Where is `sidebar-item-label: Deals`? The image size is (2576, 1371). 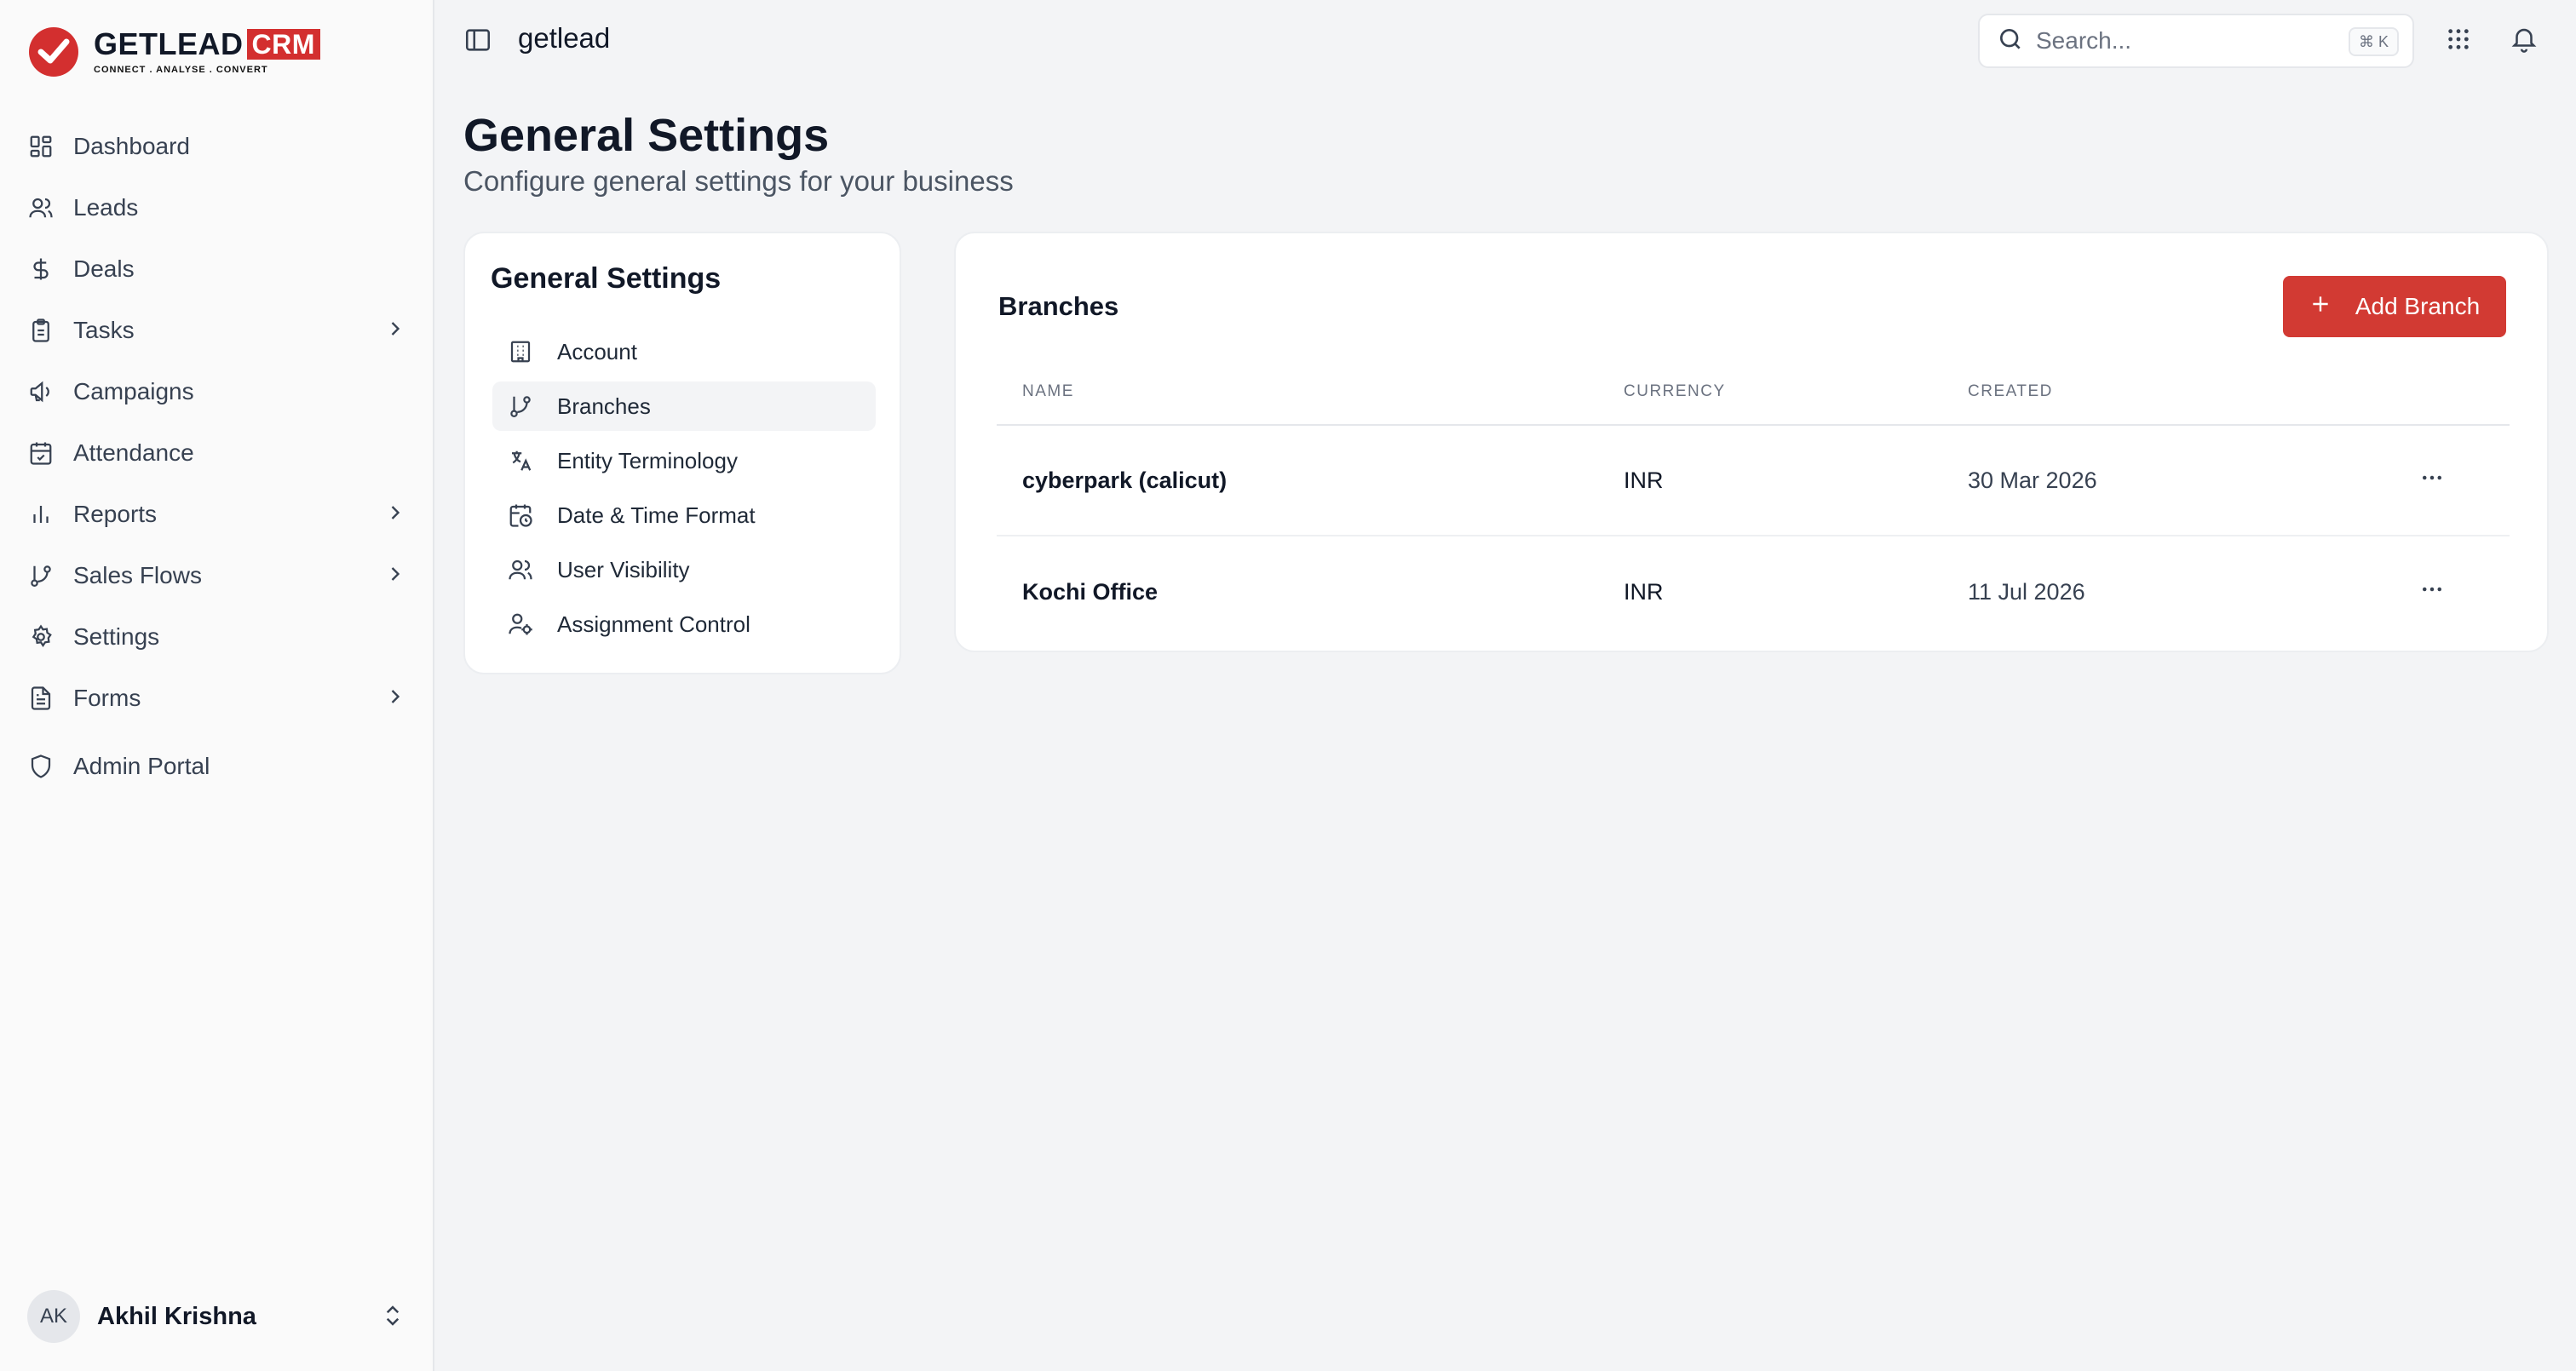
sidebar-item-label: Deals is located at coordinates (104, 268).